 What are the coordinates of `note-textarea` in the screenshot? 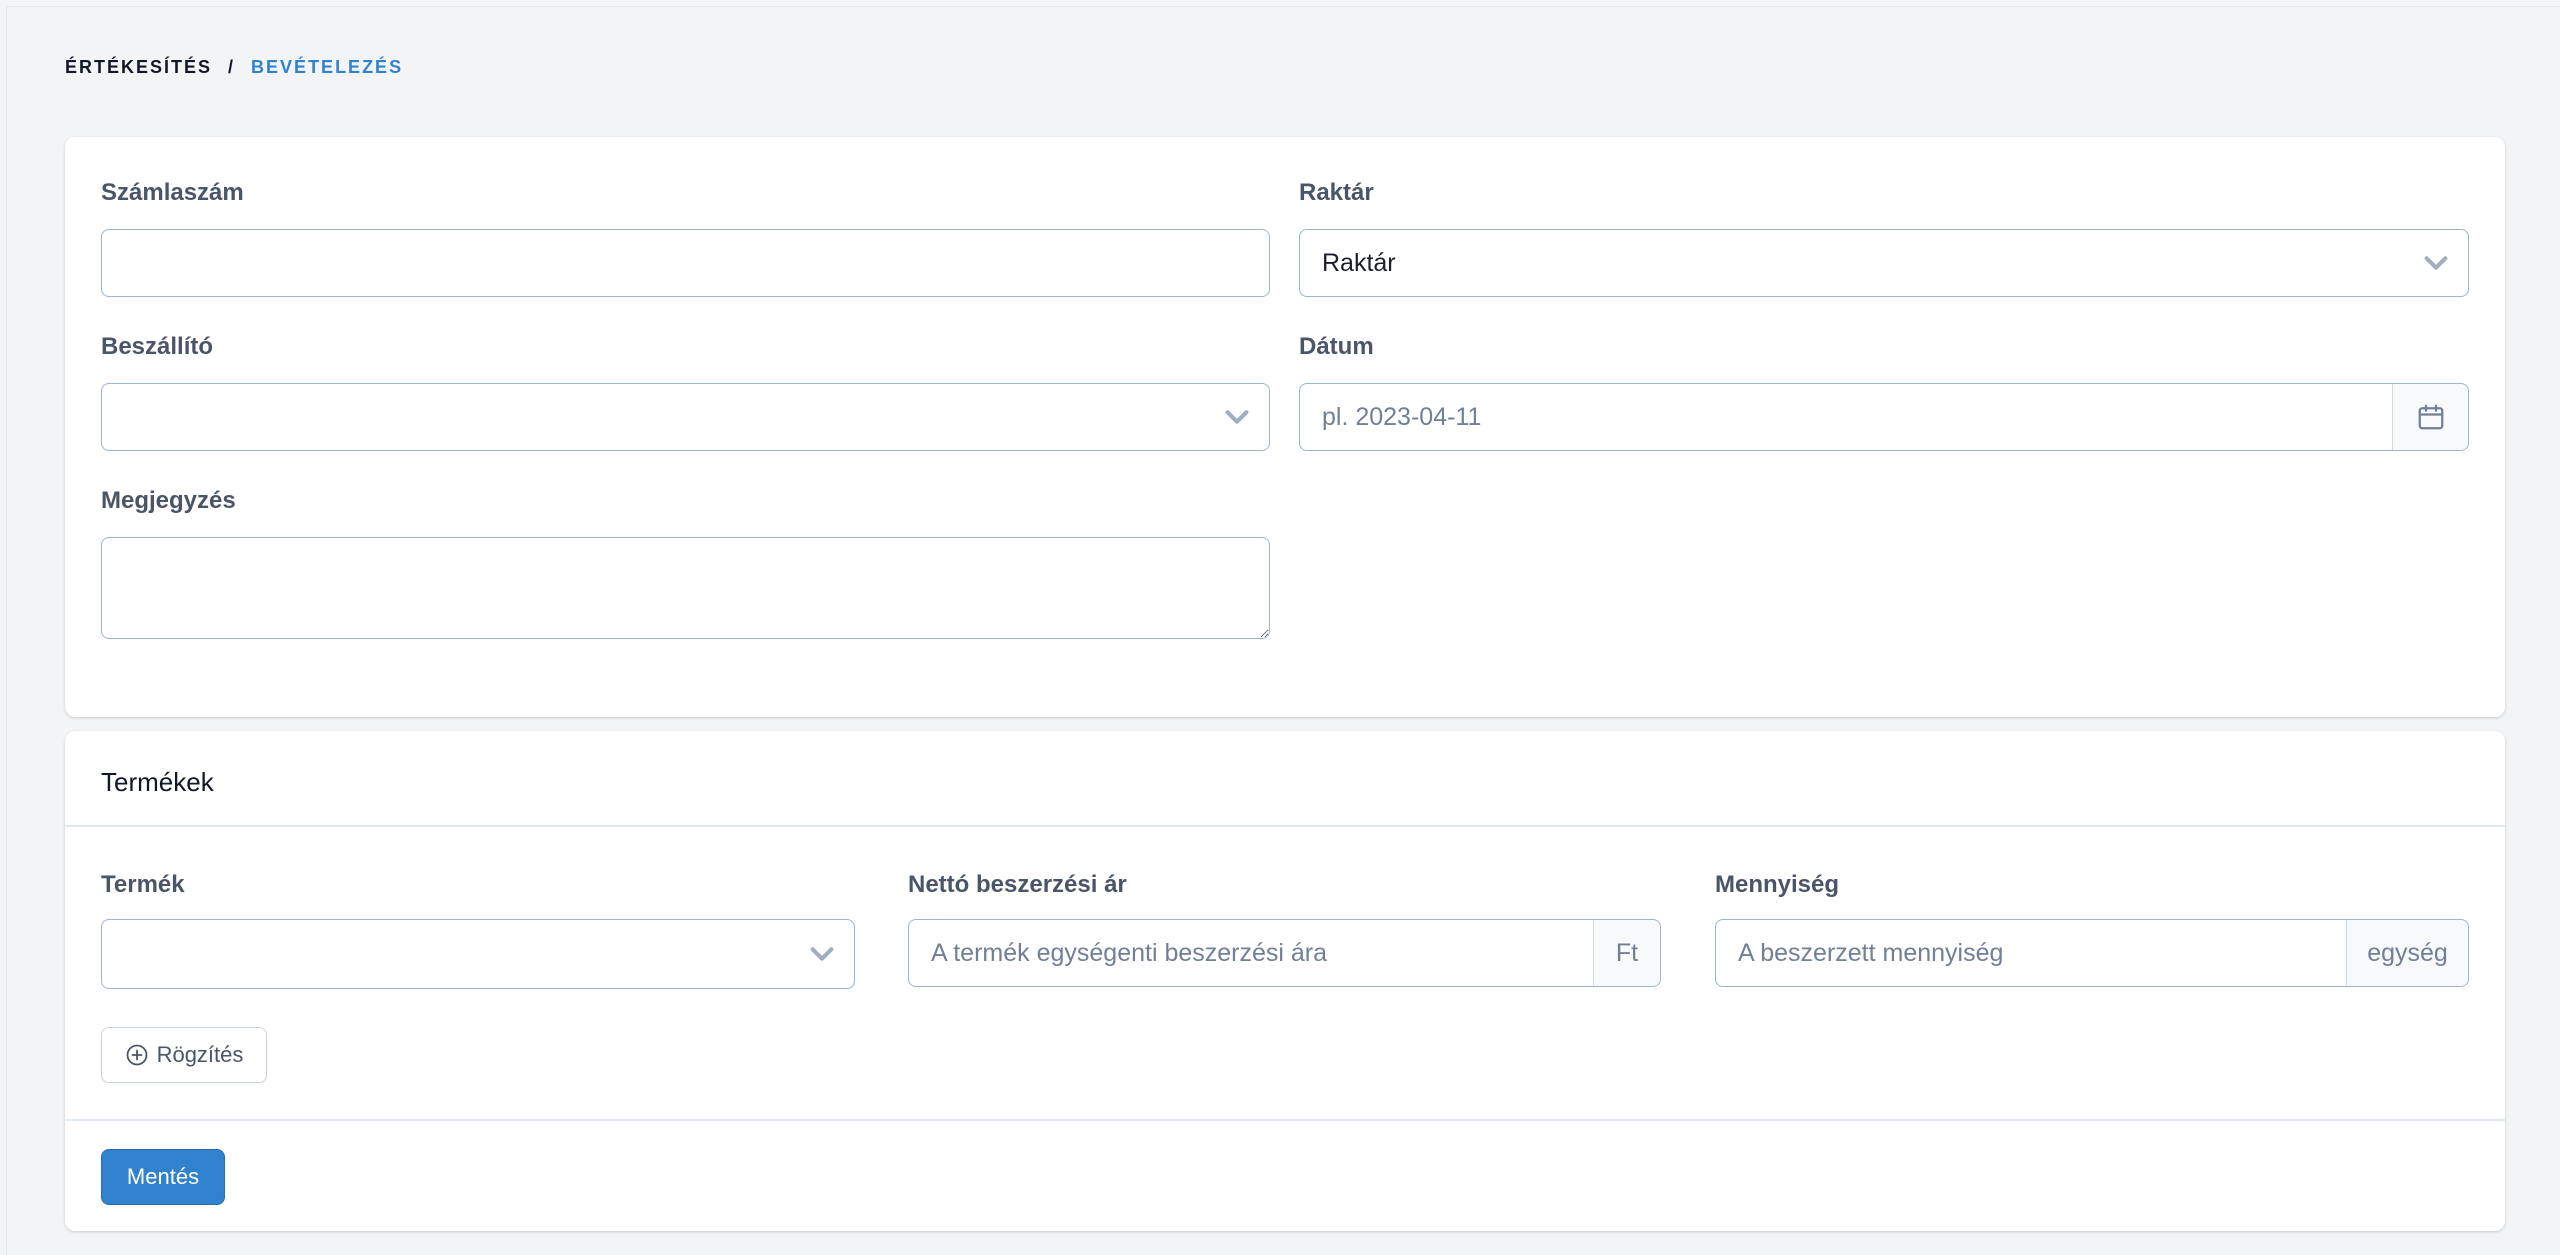 It's located at (685, 588).